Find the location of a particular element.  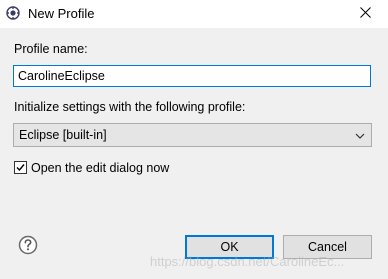

chevron-down-icon is located at coordinates (360, 135).